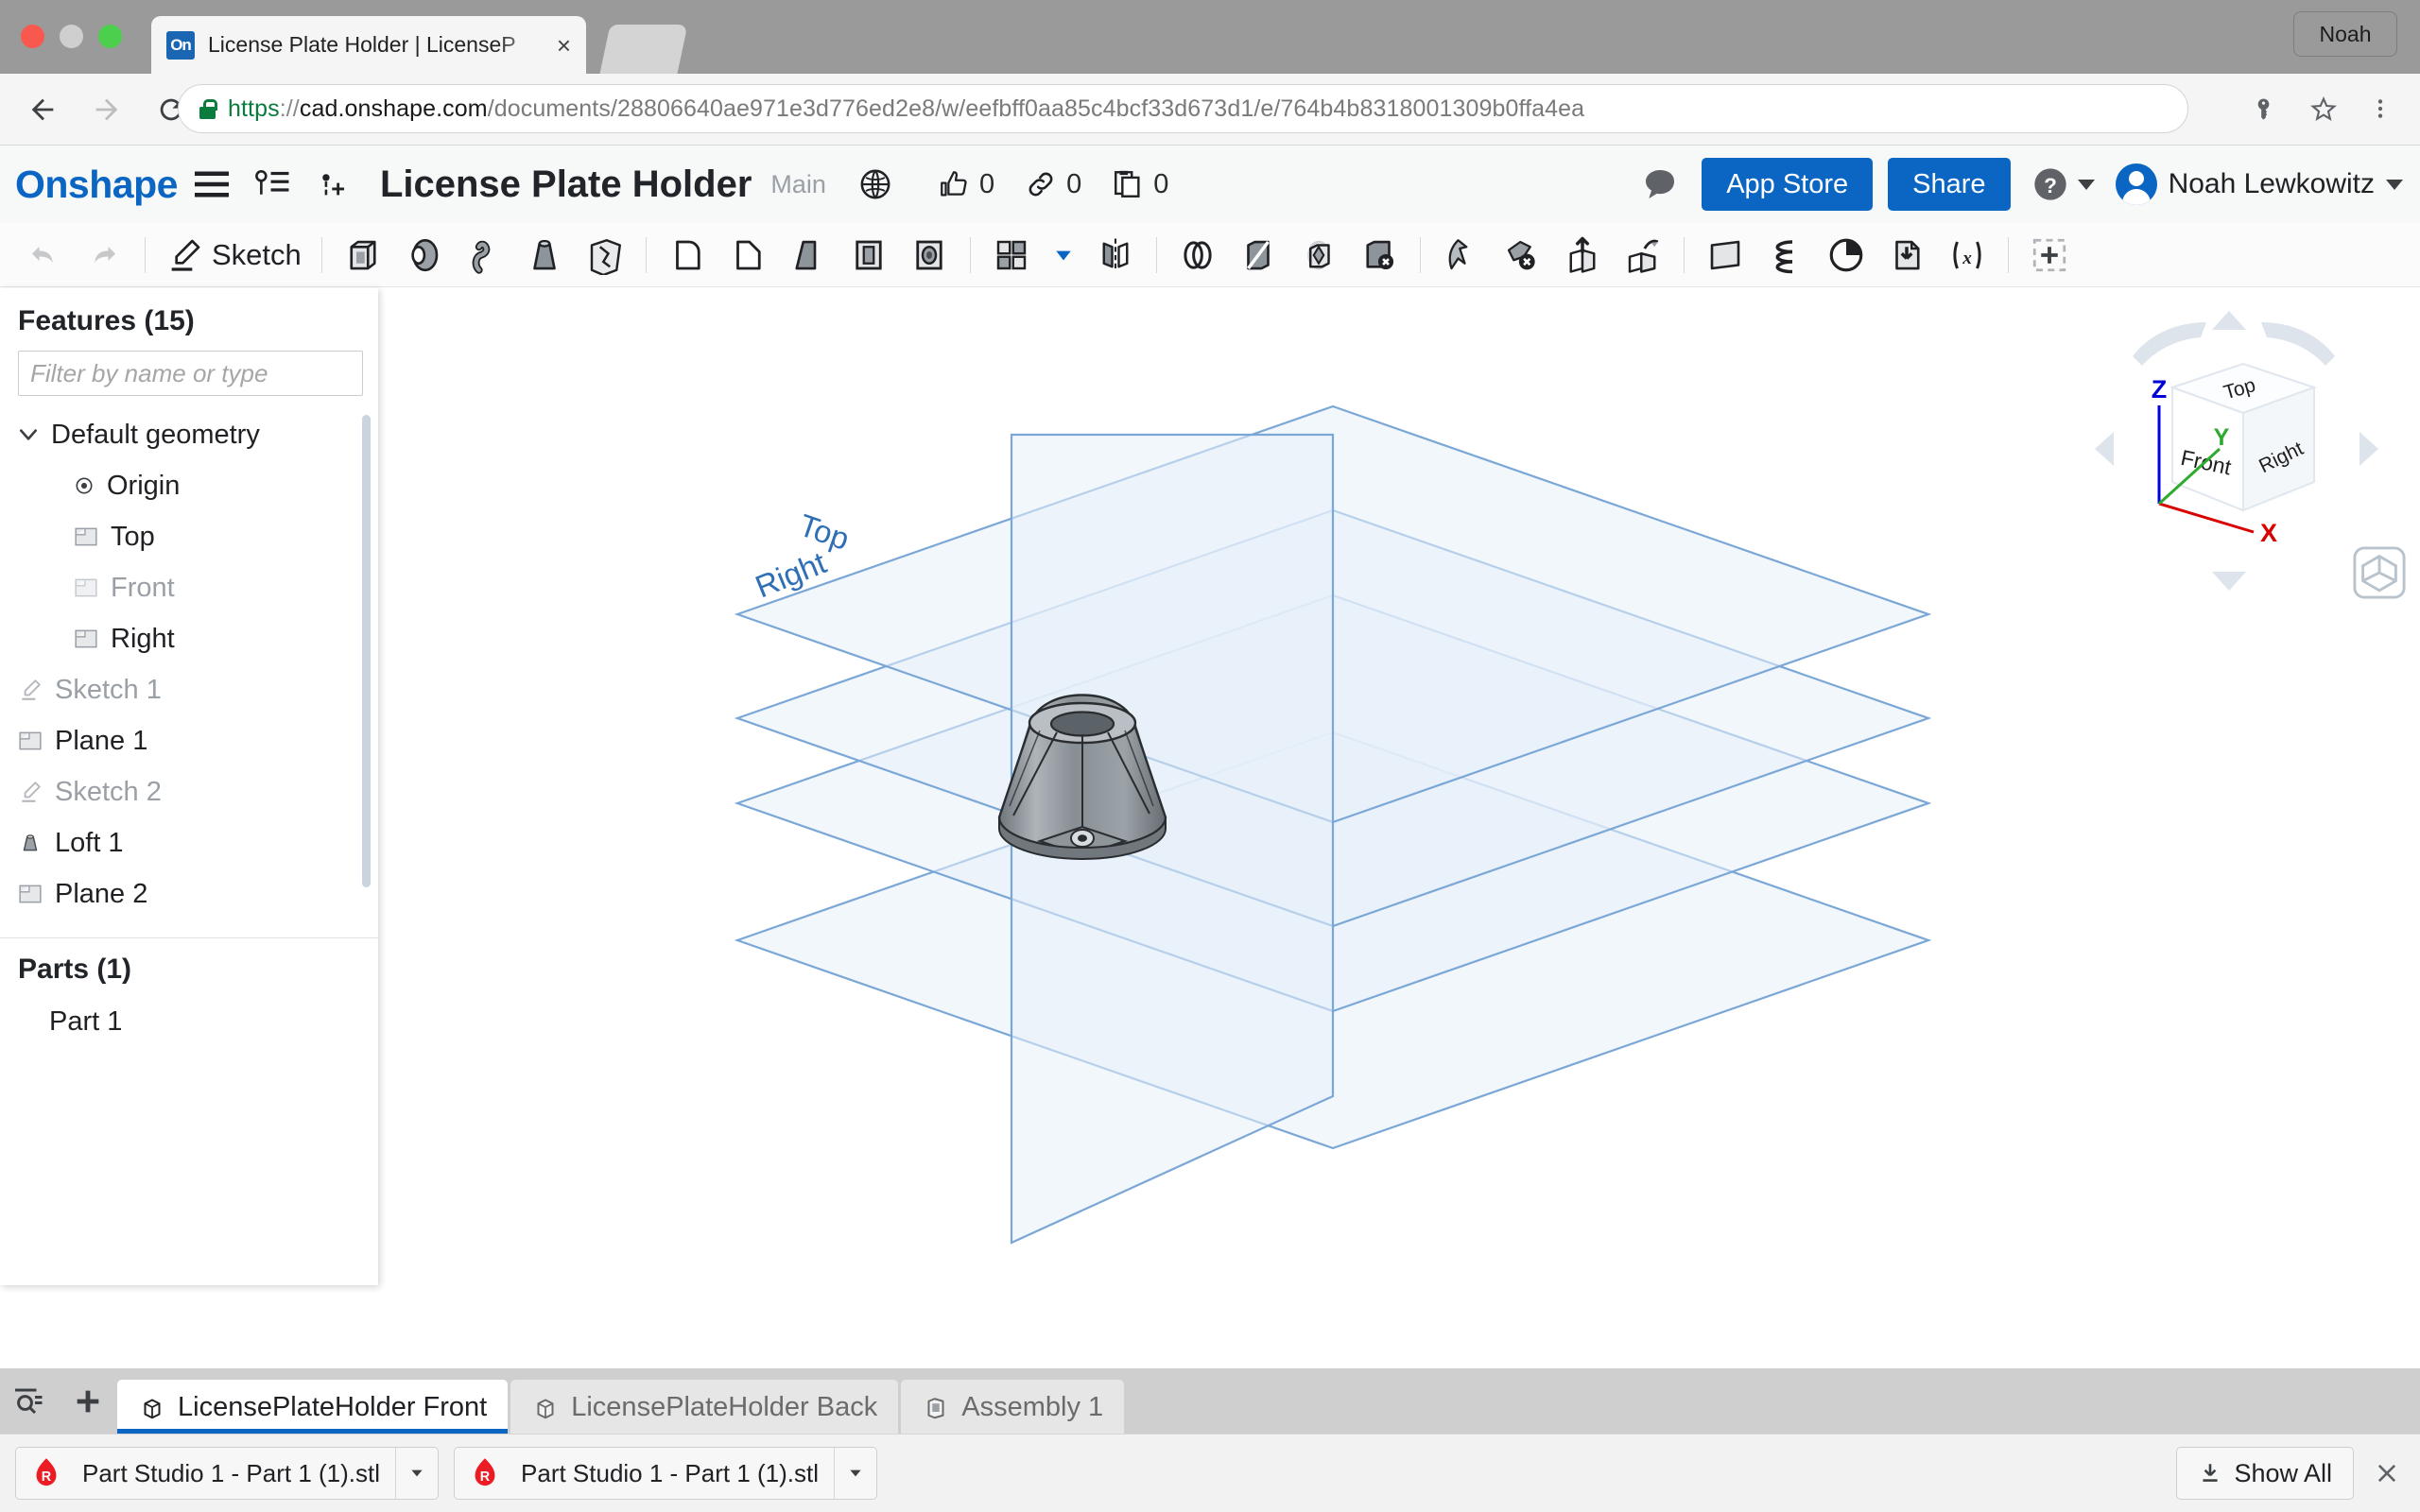 The width and height of the screenshot is (2420, 1512). Describe the element at coordinates (929, 255) in the screenshot. I see `hole-icon` at that location.